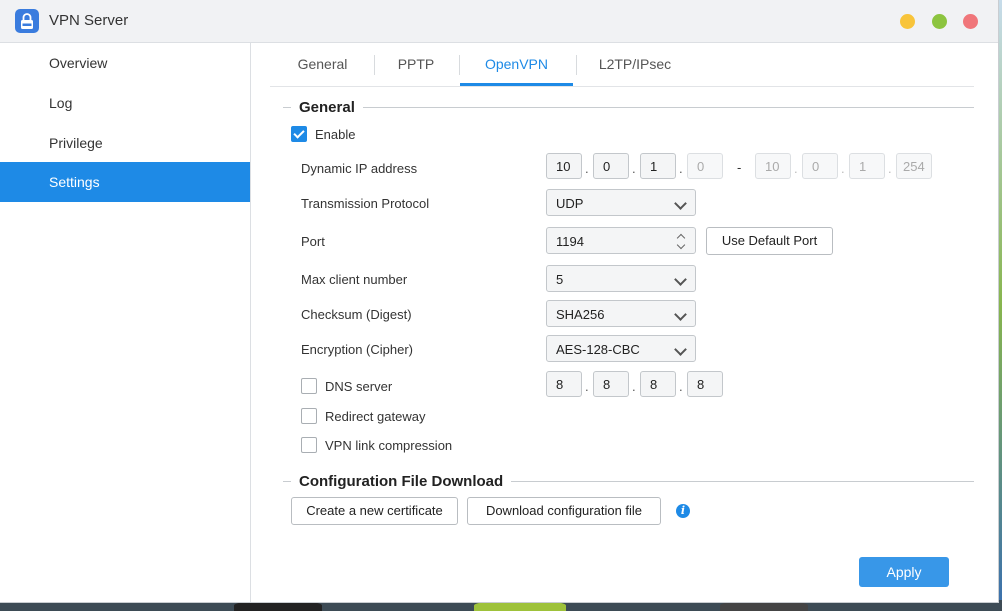 This screenshot has height=611, width=1002. I want to click on tab-general: General, so click(322, 64).